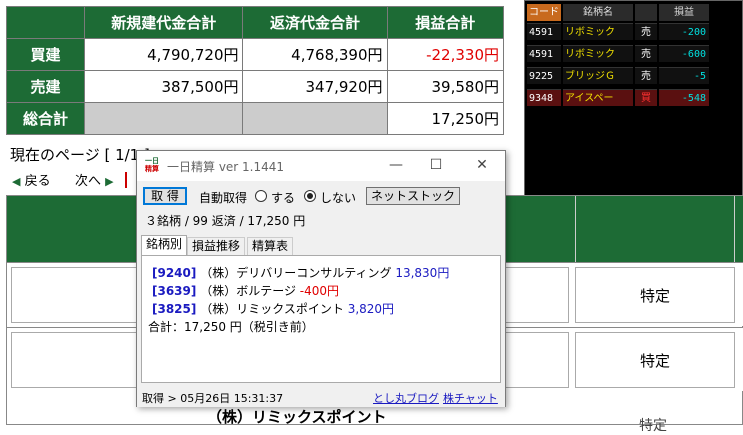 The width and height of the screenshot is (743, 435). What do you see at coordinates (598, 75) in the screenshot?
I see `ticker-name: ブリッジＧ` at bounding box center [598, 75].